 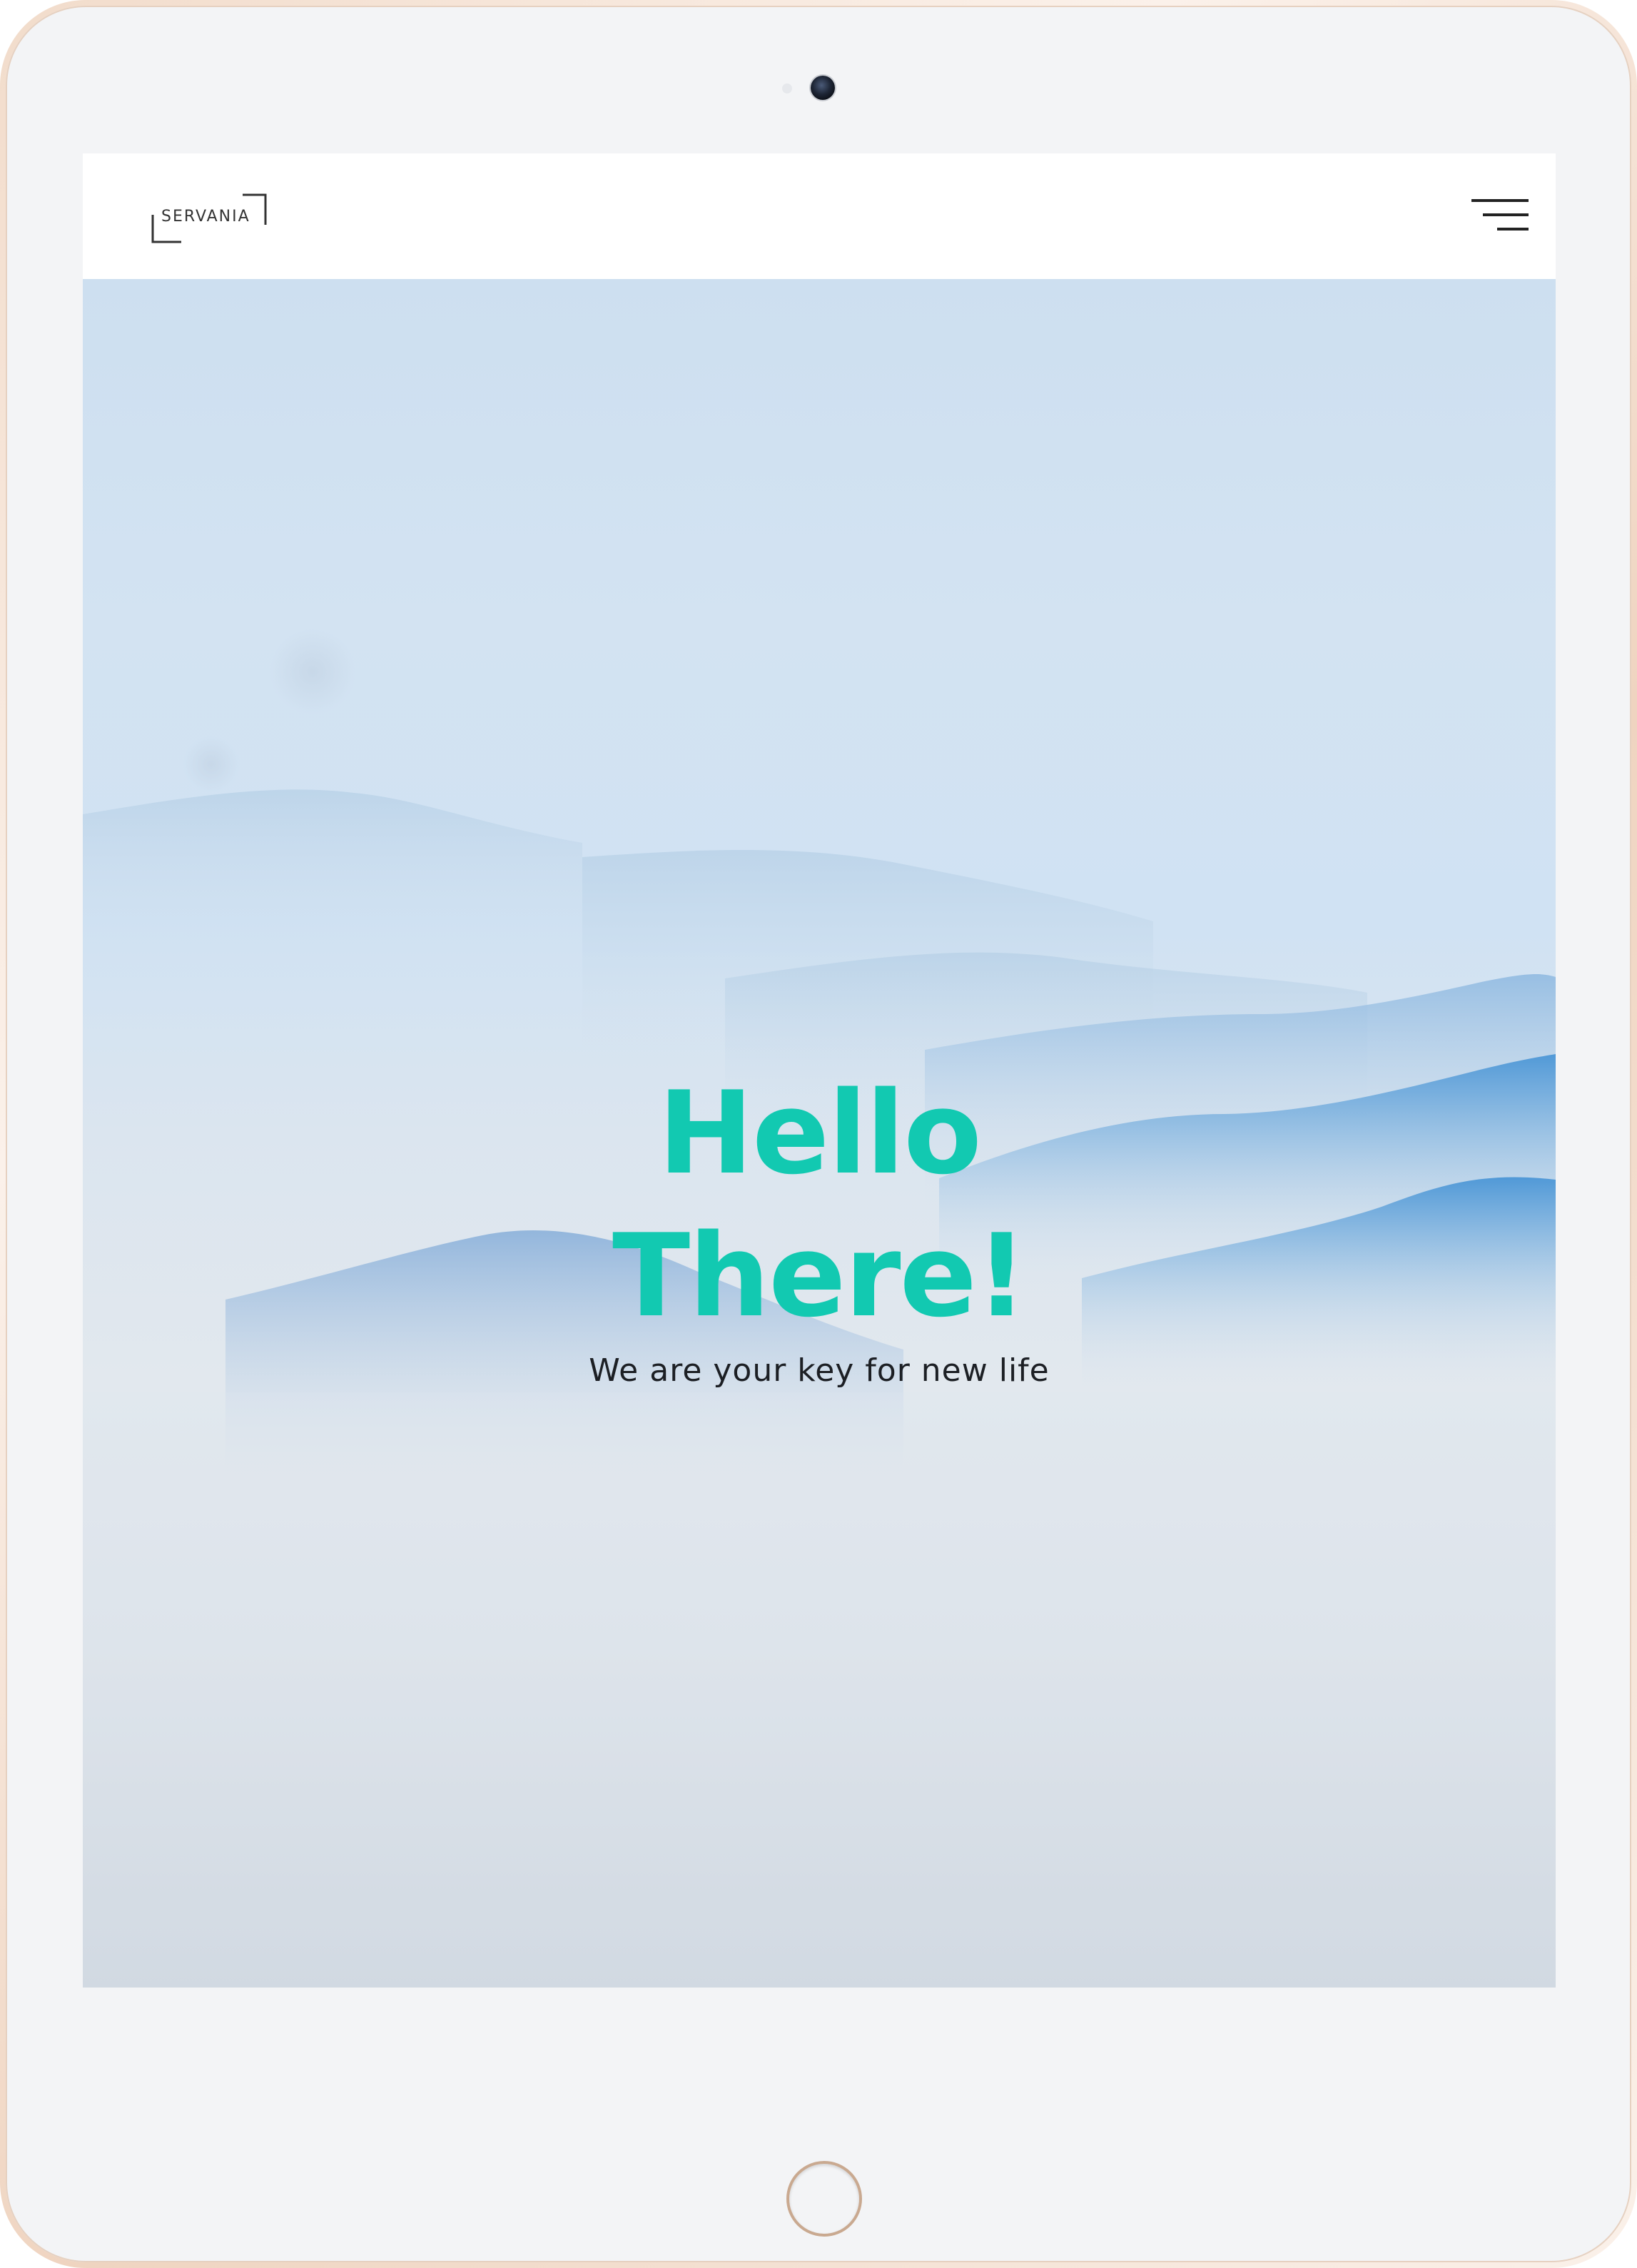 I want to click on hamburger-menu-icon, so click(x=1500, y=215).